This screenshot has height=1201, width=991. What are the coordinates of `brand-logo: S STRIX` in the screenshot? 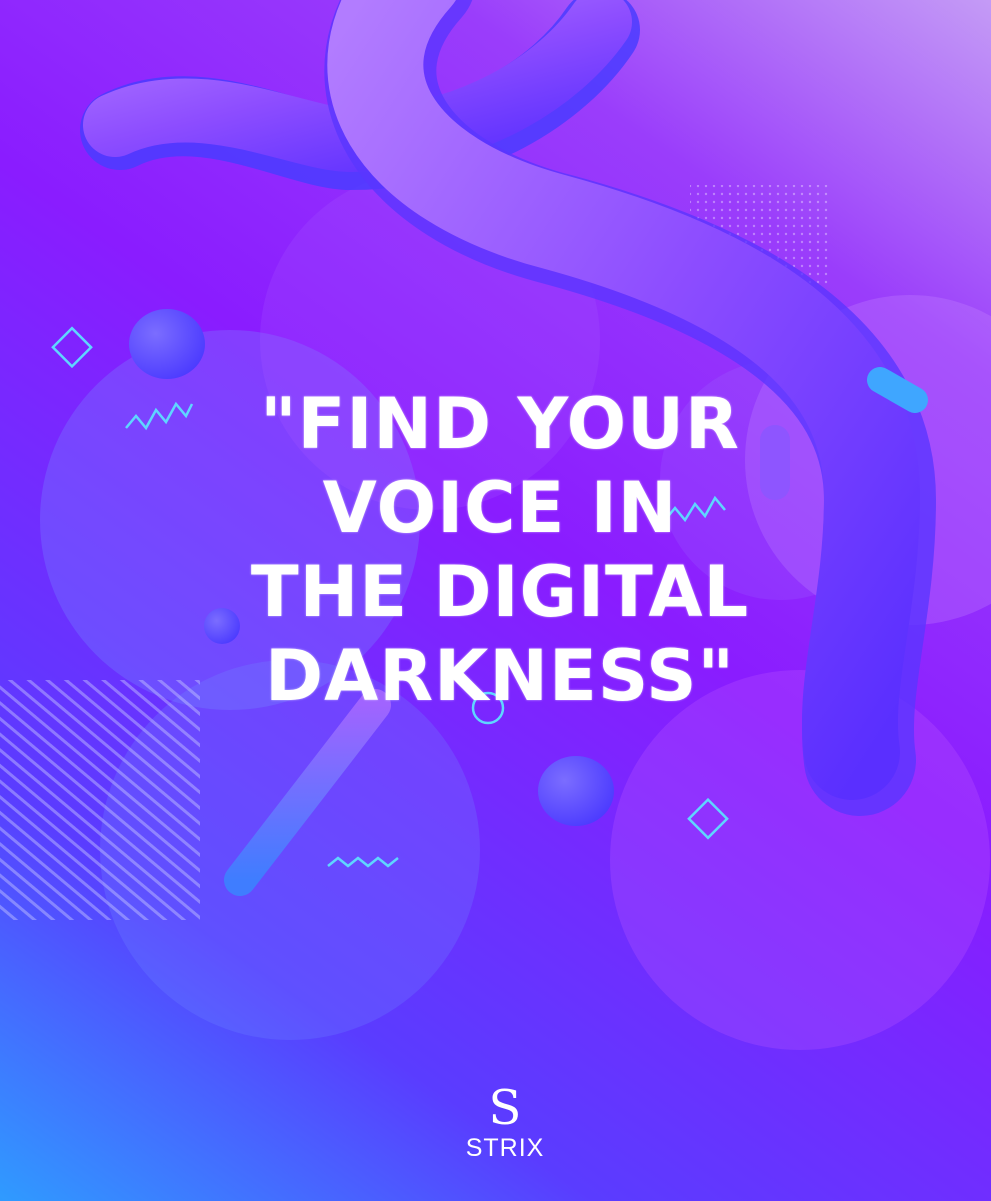 It's located at (505, 1122).